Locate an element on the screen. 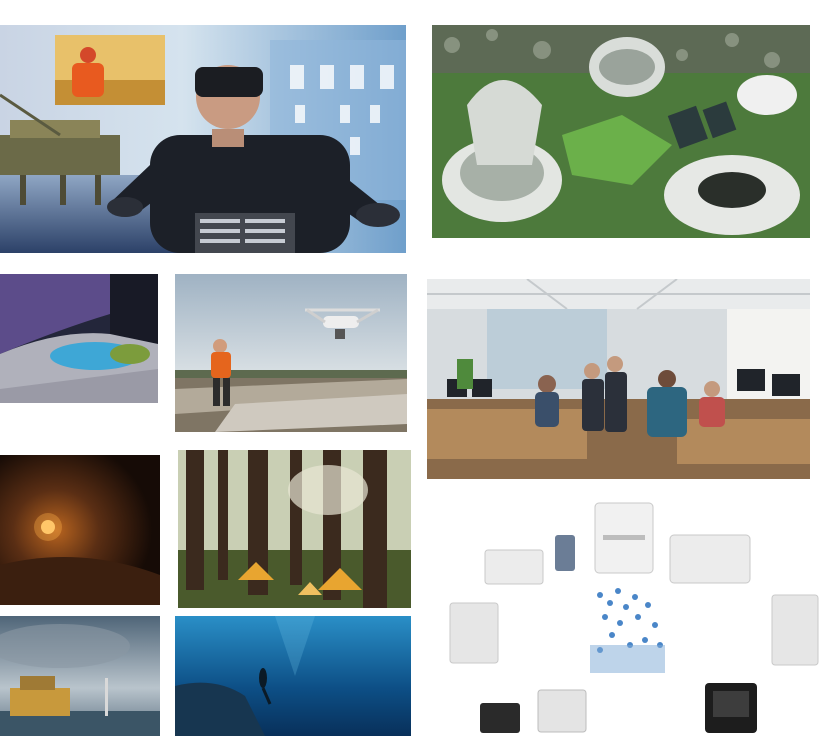 Image resolution: width=823 pixels, height=736 pixels. photo-immersive-room is located at coordinates (79, 338).